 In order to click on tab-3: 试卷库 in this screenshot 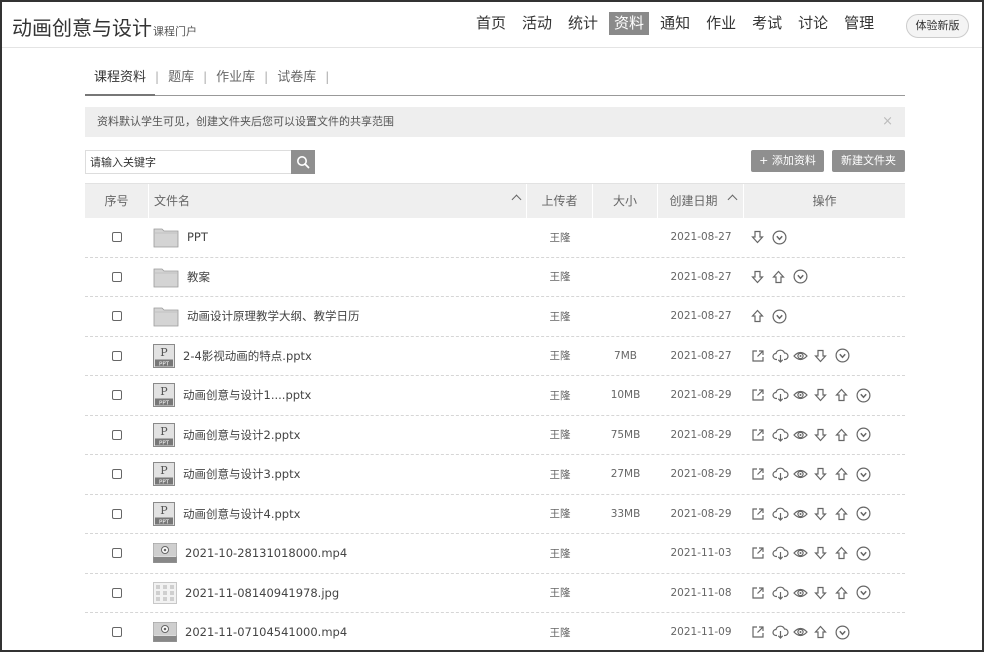, I will do `click(296, 81)`.